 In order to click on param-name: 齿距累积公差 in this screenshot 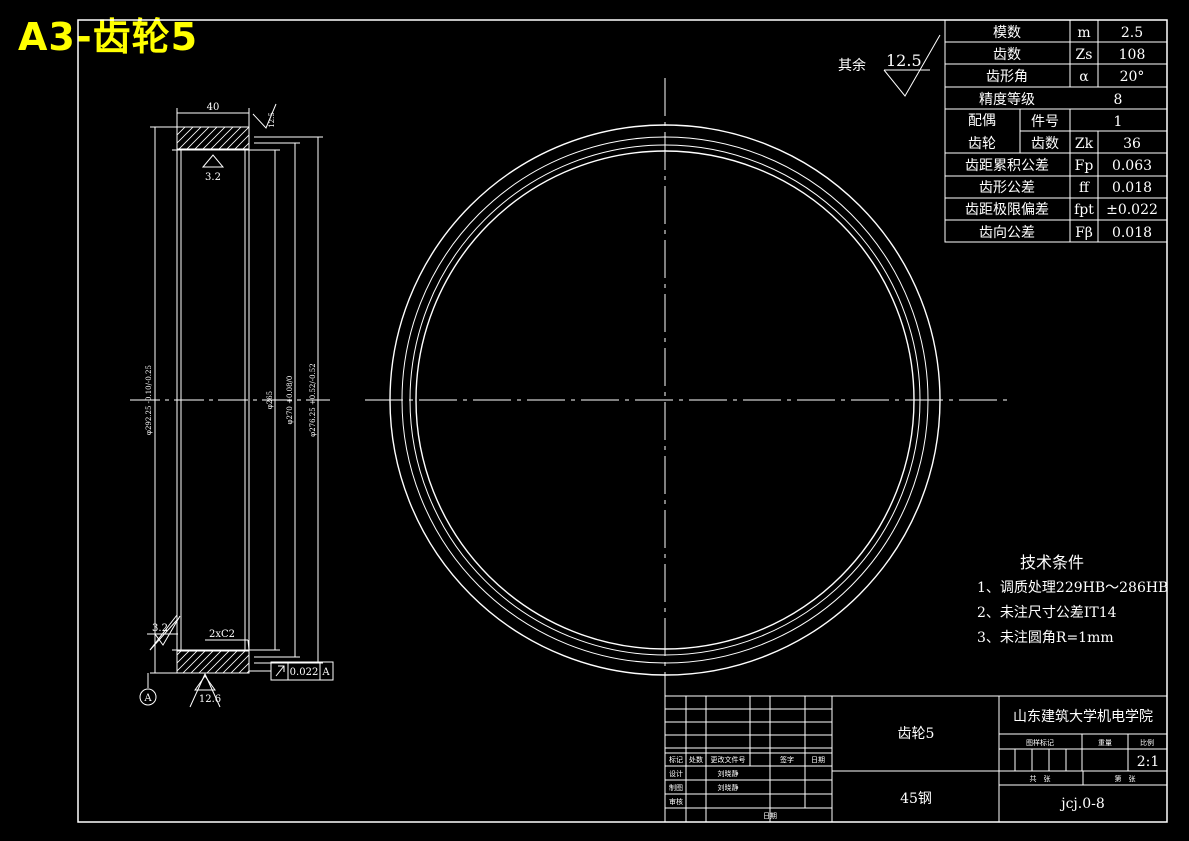, I will do `click(1007, 166)`.